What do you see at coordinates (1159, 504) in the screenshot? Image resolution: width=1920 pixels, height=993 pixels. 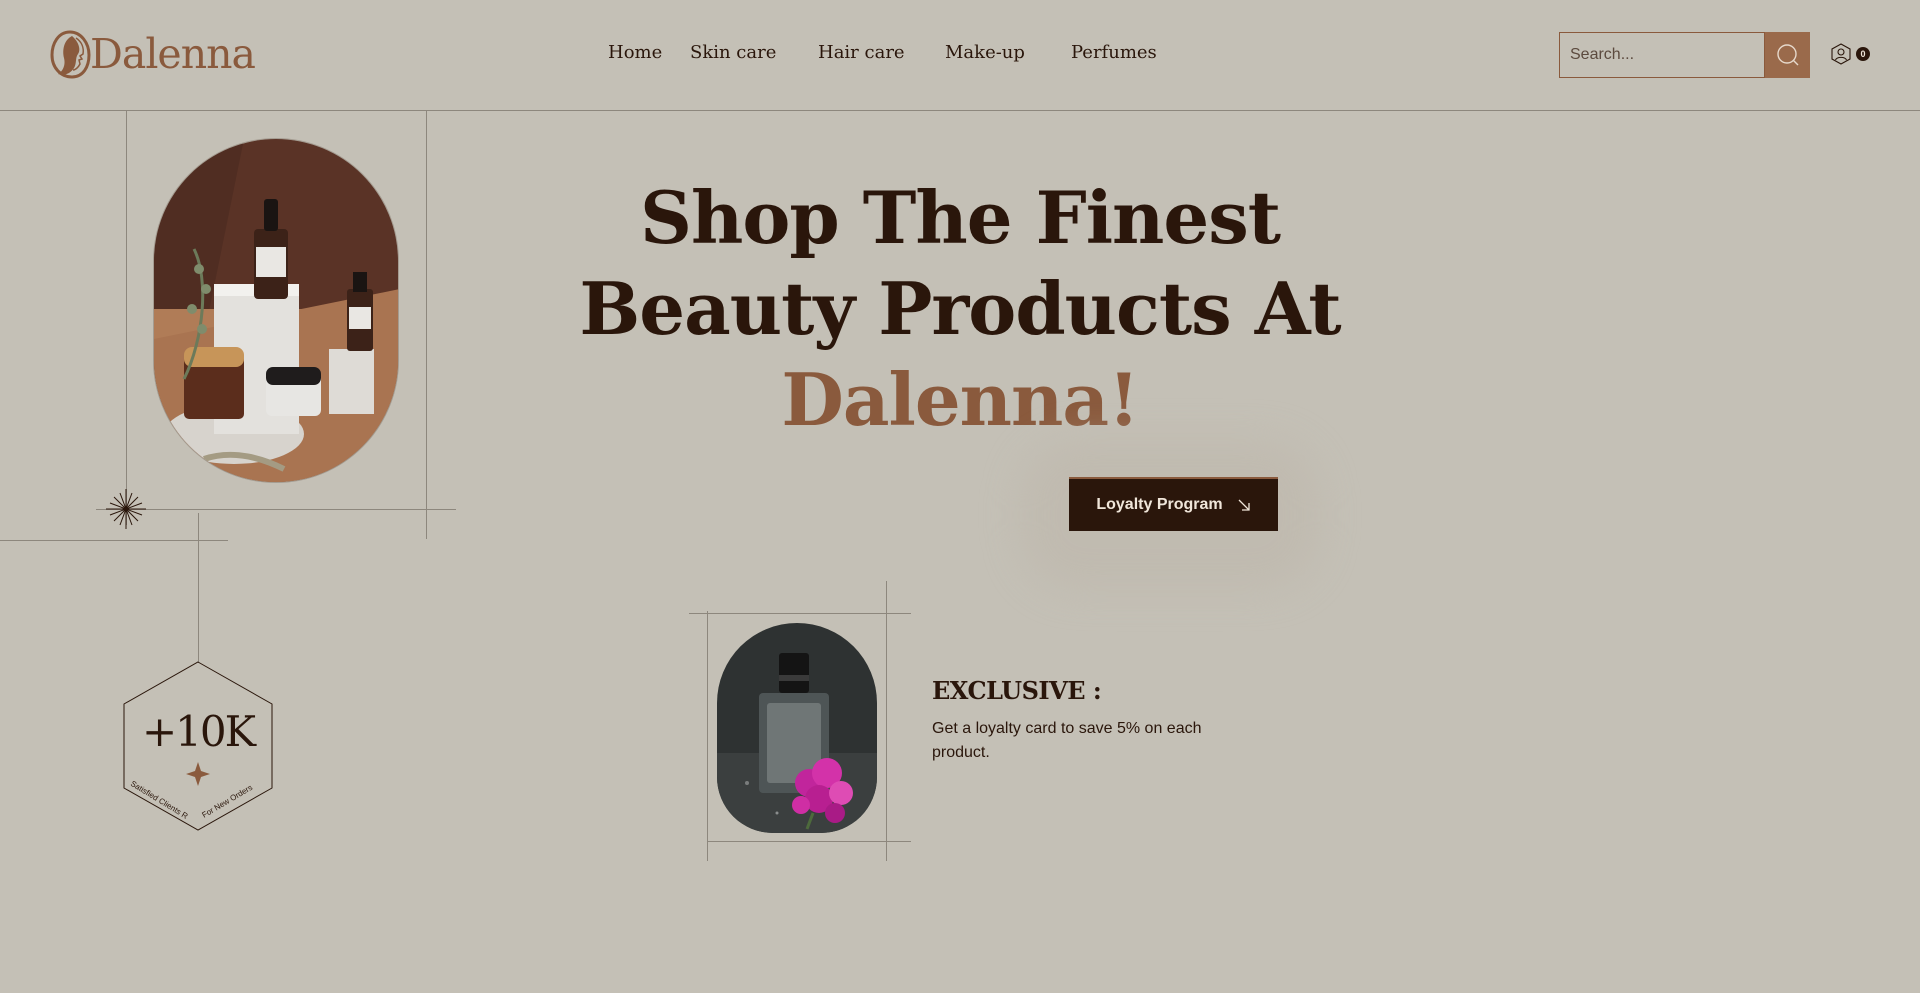 I see `loyalty-program-label: Loyalty Program` at bounding box center [1159, 504].